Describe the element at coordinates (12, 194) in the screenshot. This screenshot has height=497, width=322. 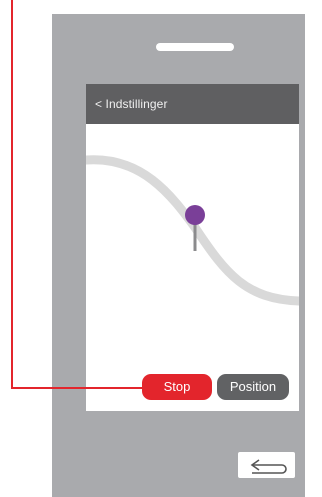
I see `callout-line-vertical` at that location.